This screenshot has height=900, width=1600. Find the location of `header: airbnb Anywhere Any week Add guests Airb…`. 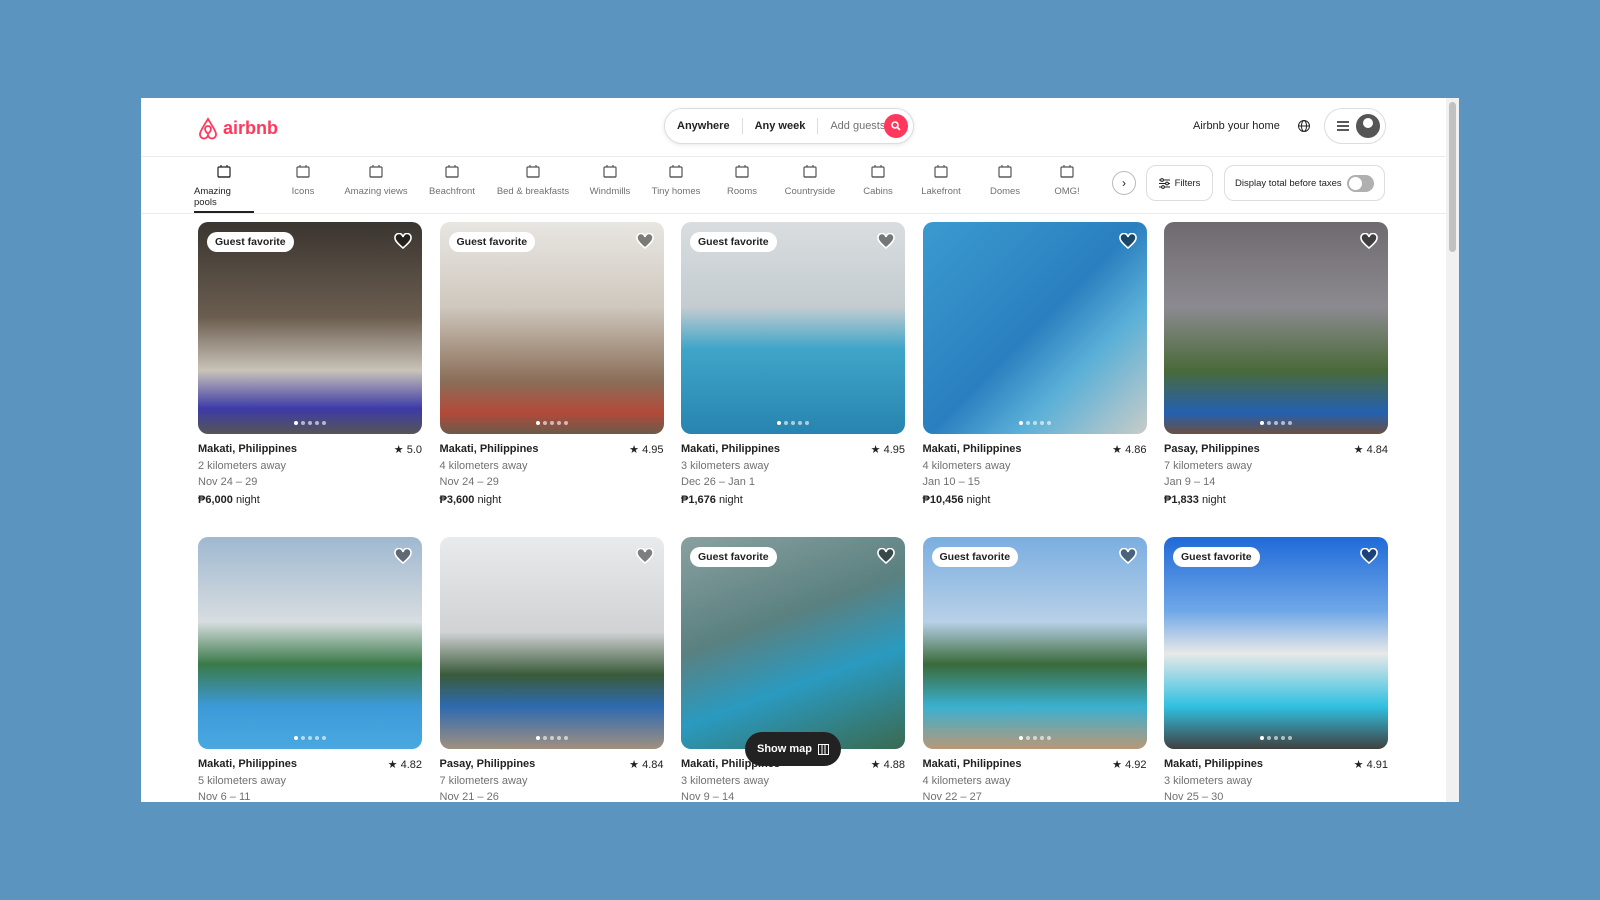

header: airbnb Anywhere Any week Add guests Airb… is located at coordinates (793, 127).